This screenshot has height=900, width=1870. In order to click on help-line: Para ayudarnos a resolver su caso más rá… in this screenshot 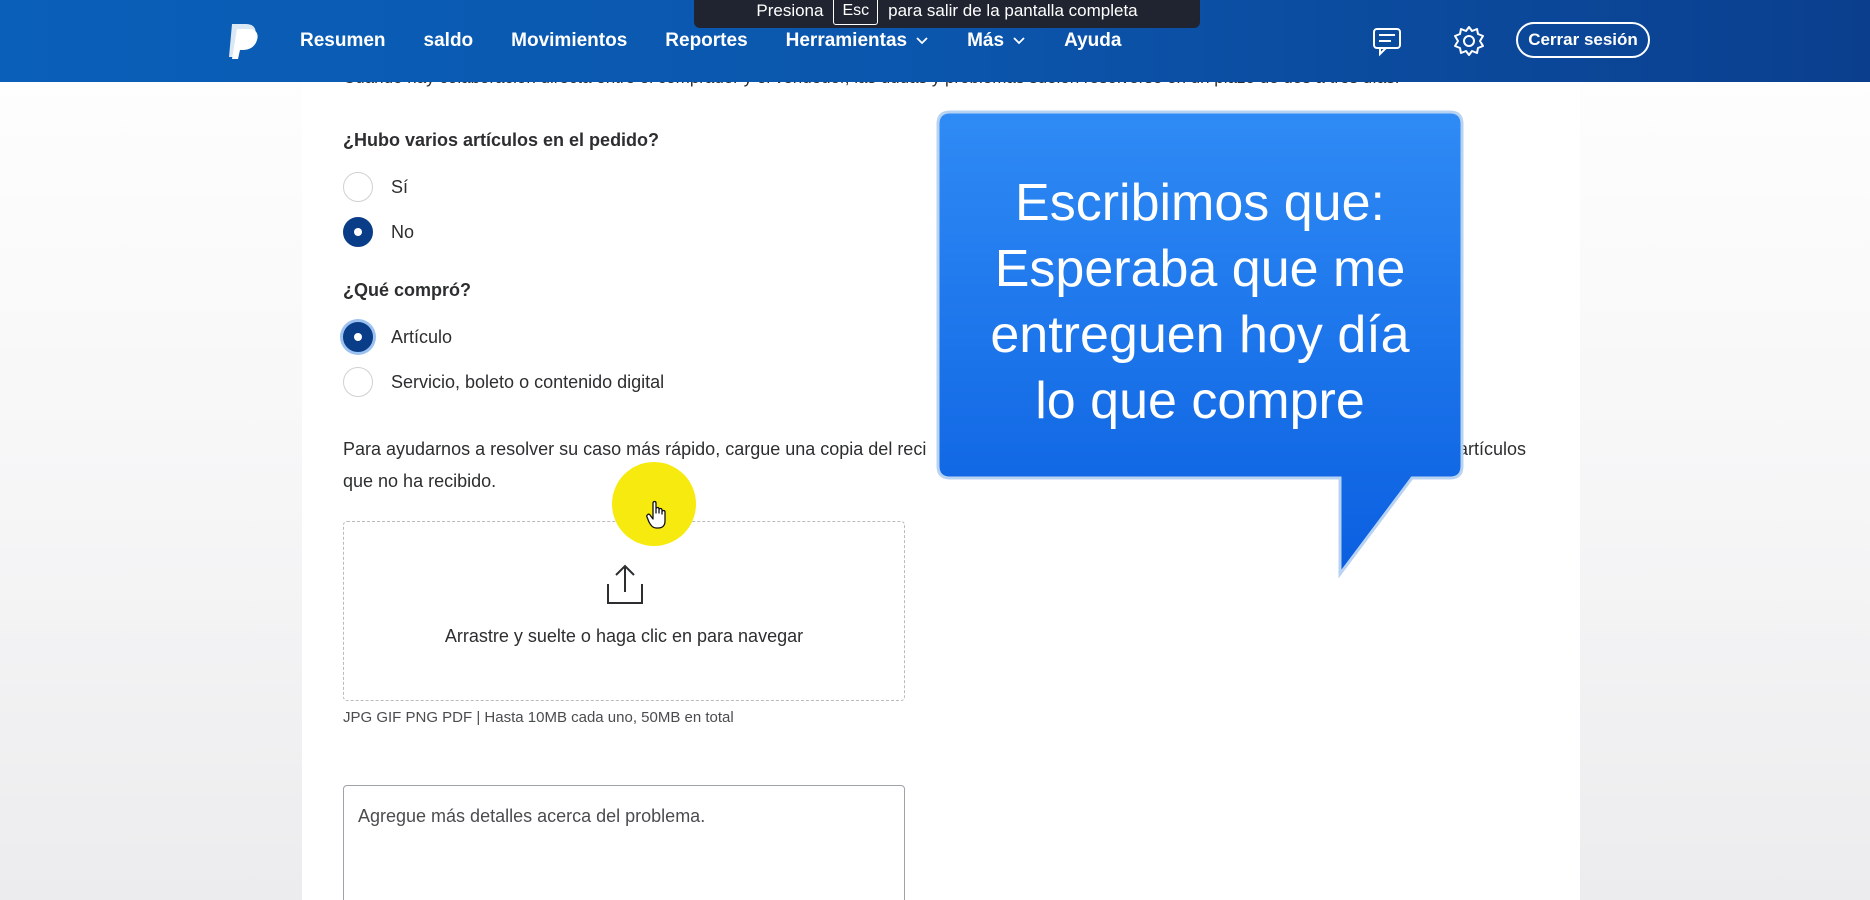, I will do `click(635, 449)`.